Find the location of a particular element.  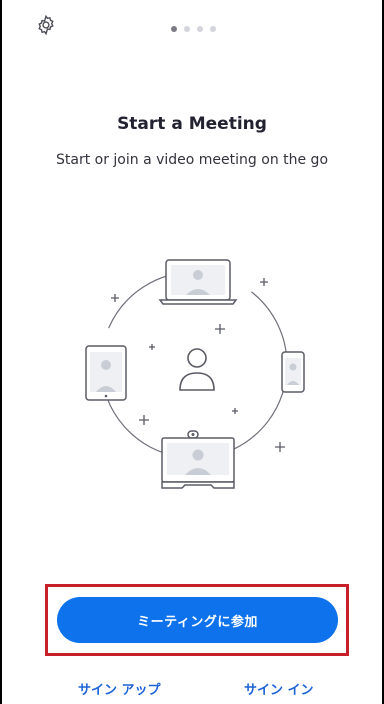

tablet-icon is located at coordinates (106, 373).